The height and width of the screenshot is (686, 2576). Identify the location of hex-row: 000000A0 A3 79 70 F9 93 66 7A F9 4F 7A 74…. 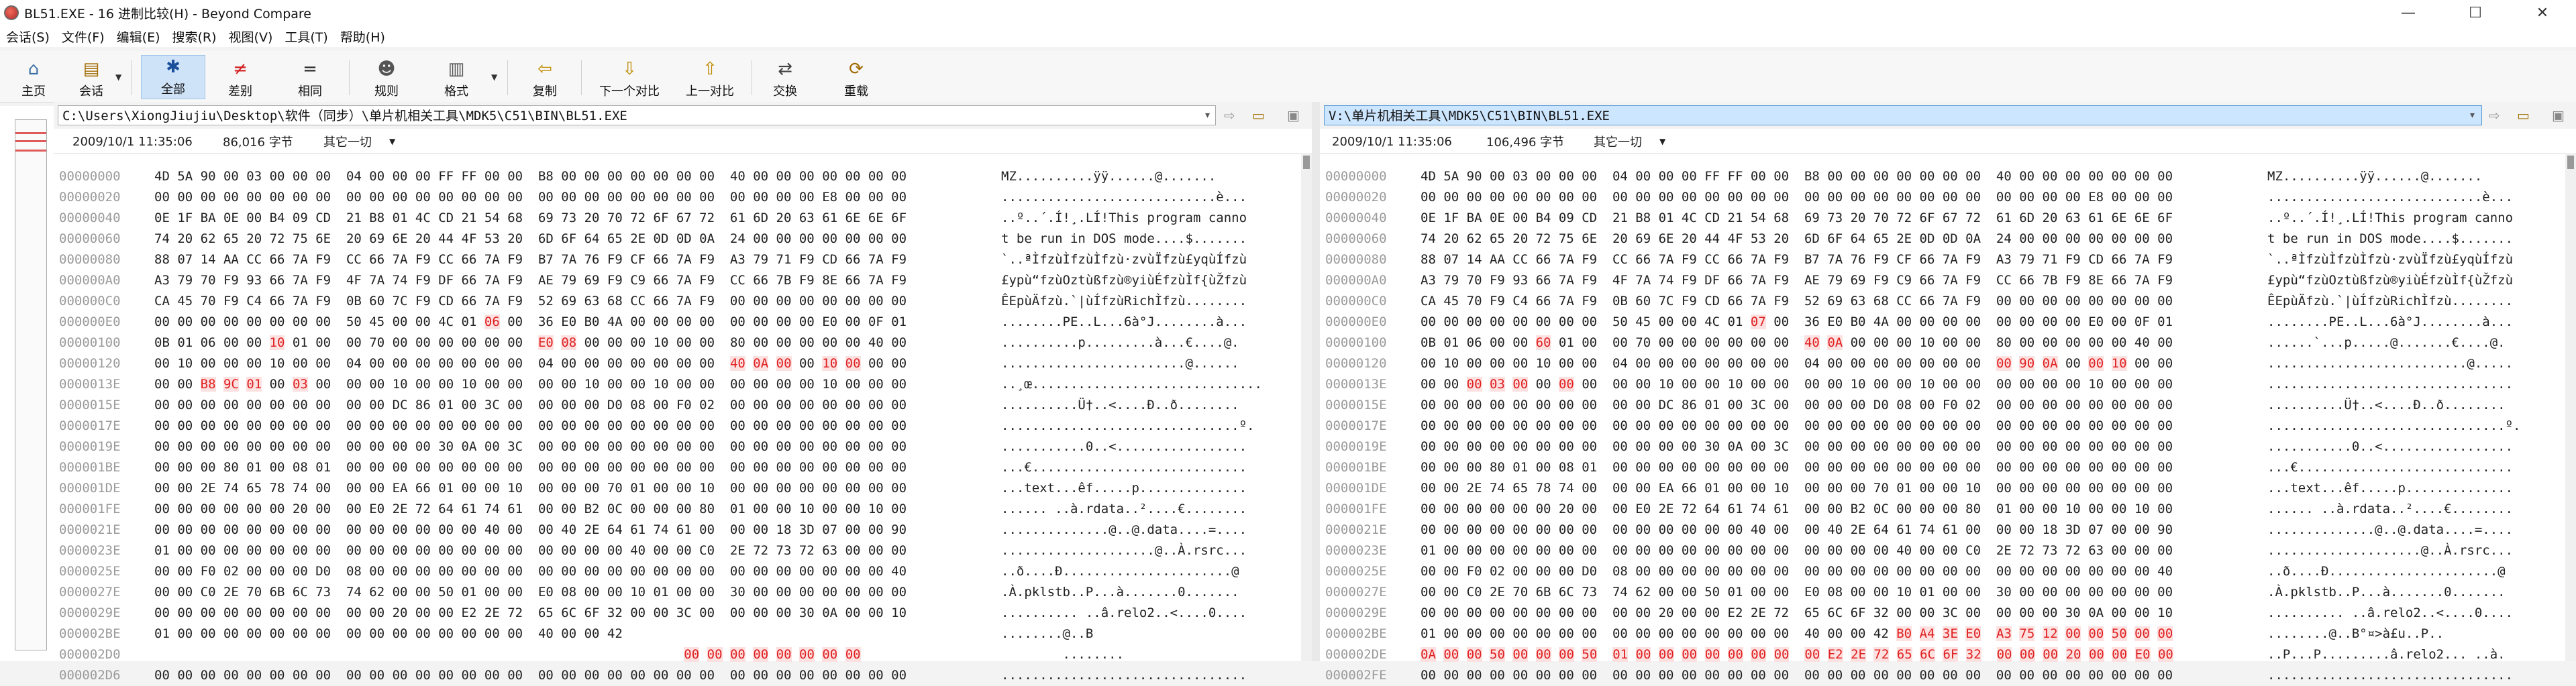
(674, 280).